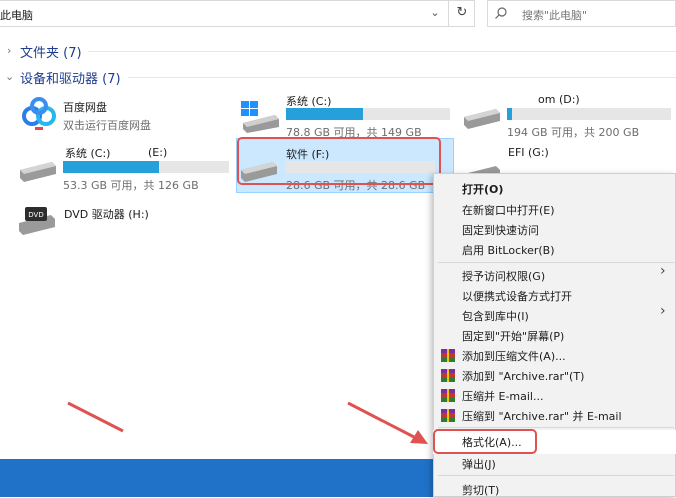  Describe the element at coordinates (573, 132) in the screenshot. I see `drive-size: 194 GB 可用，共 200 GB` at that location.